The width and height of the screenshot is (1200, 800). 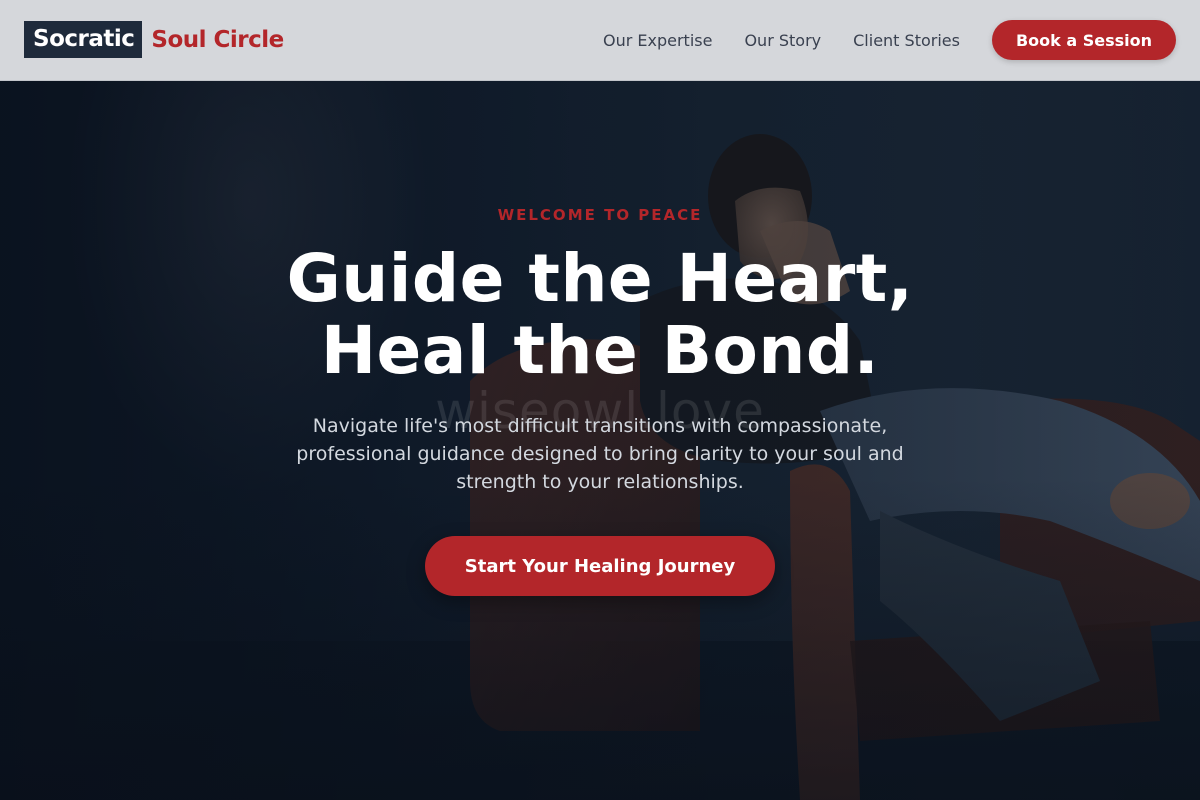 I want to click on start-journey-button: Start Your Healing Journey, so click(x=600, y=566).